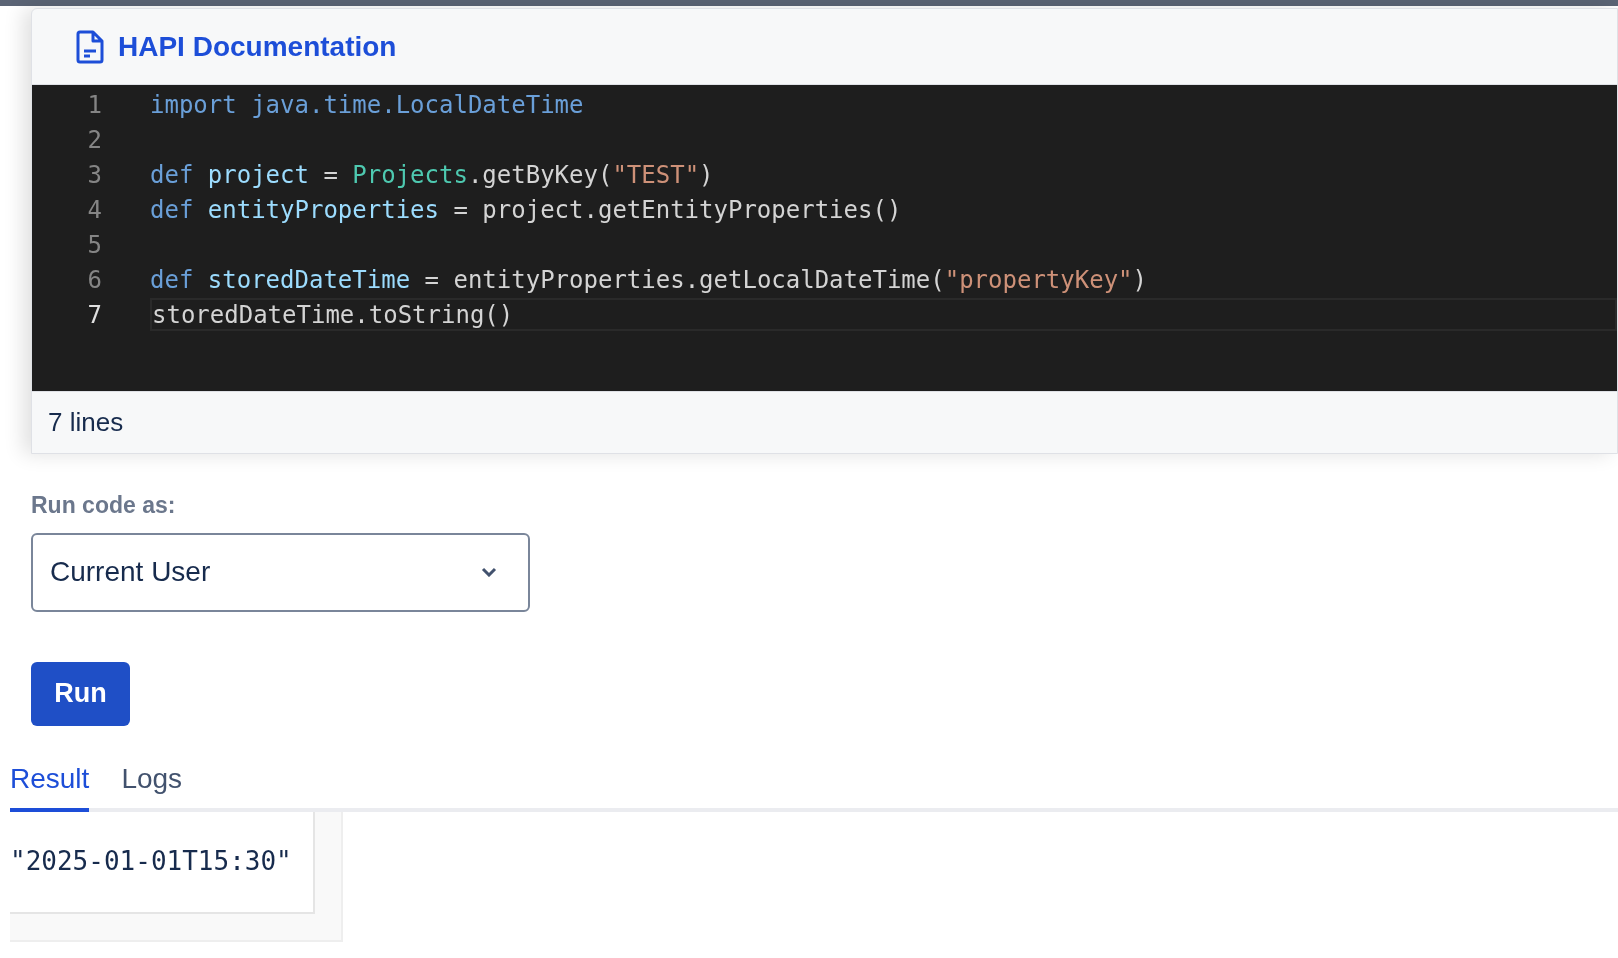  I want to click on code-line: def storedDateTime = entityProperties.getLocalDateTime("propertyKey"), so click(649, 280).